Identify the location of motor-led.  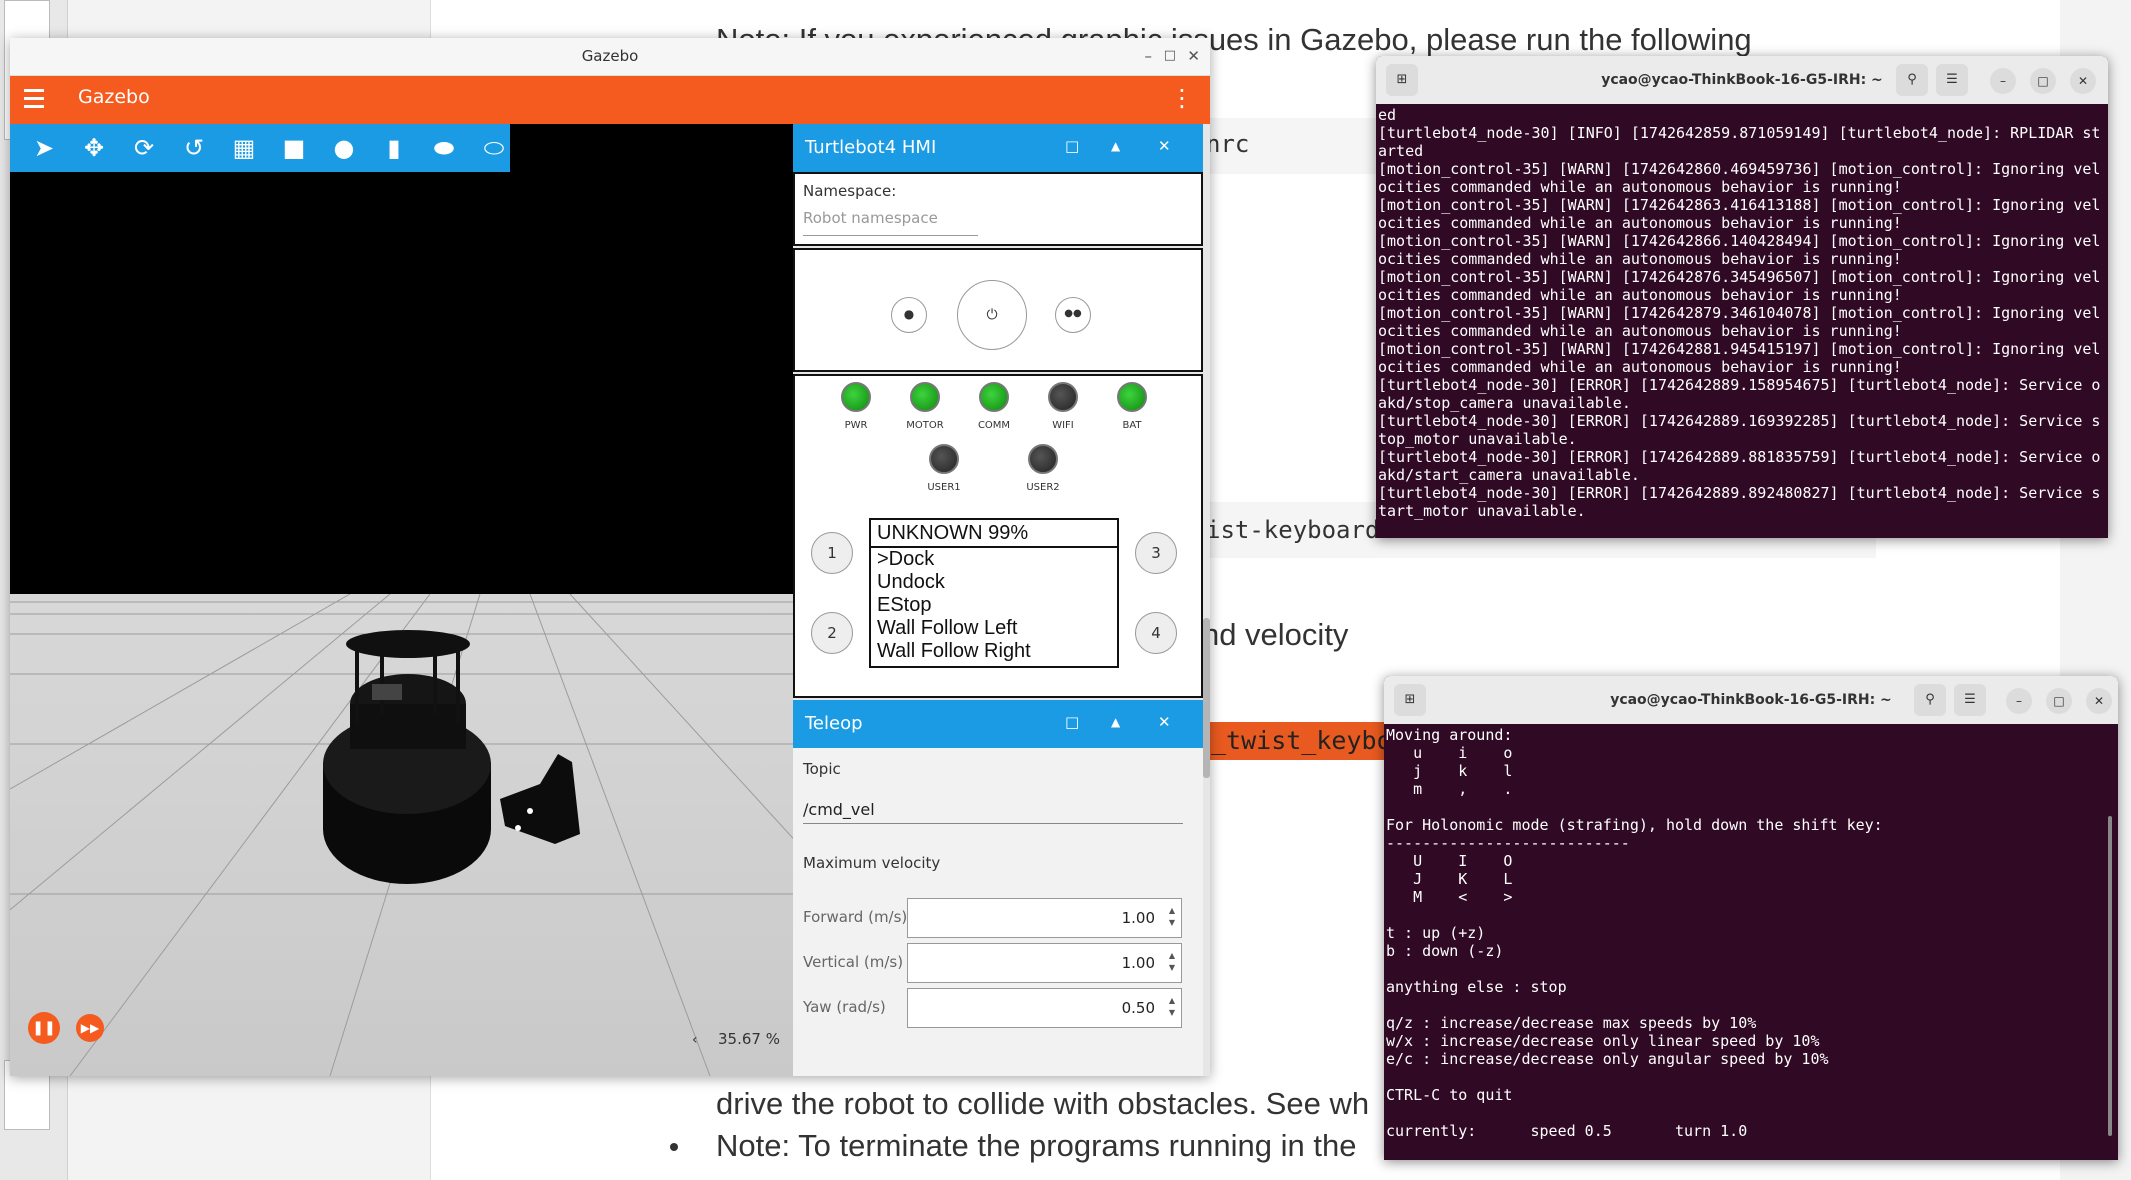
(925, 397).